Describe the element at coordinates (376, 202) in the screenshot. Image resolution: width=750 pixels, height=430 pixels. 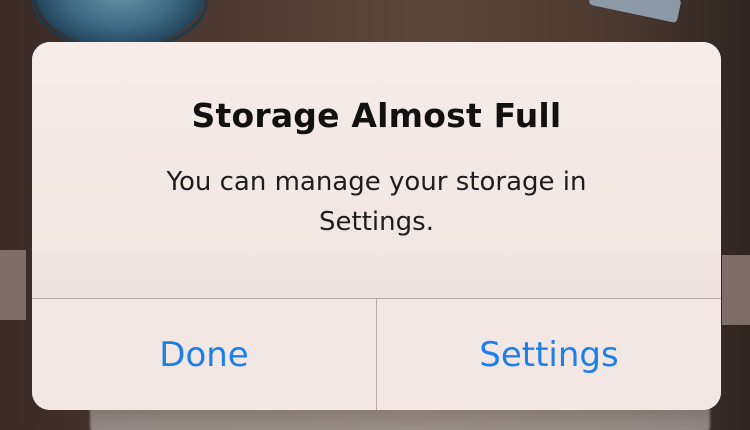
I see `alert-message: You can manage your storage in Settings.` at that location.